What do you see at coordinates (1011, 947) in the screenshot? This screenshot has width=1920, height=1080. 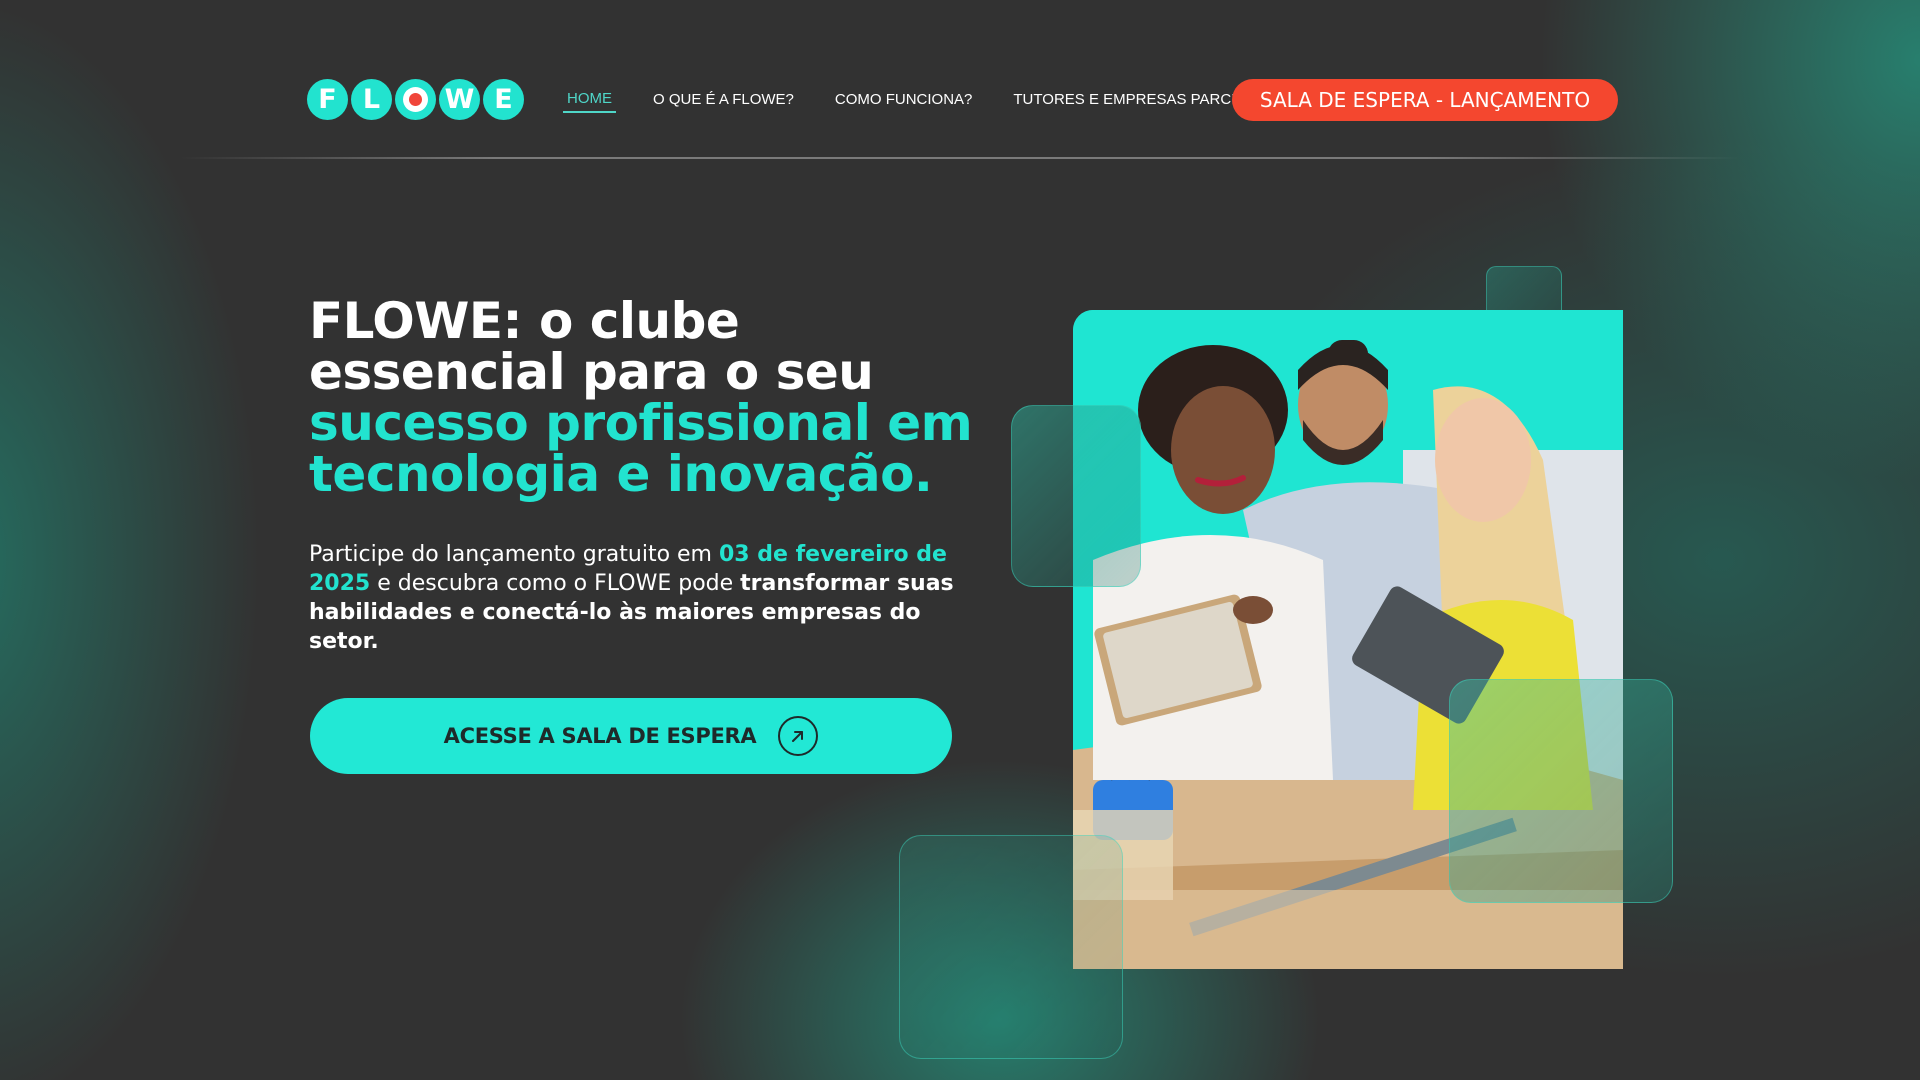 I see `glass-panel-bottom-left` at bounding box center [1011, 947].